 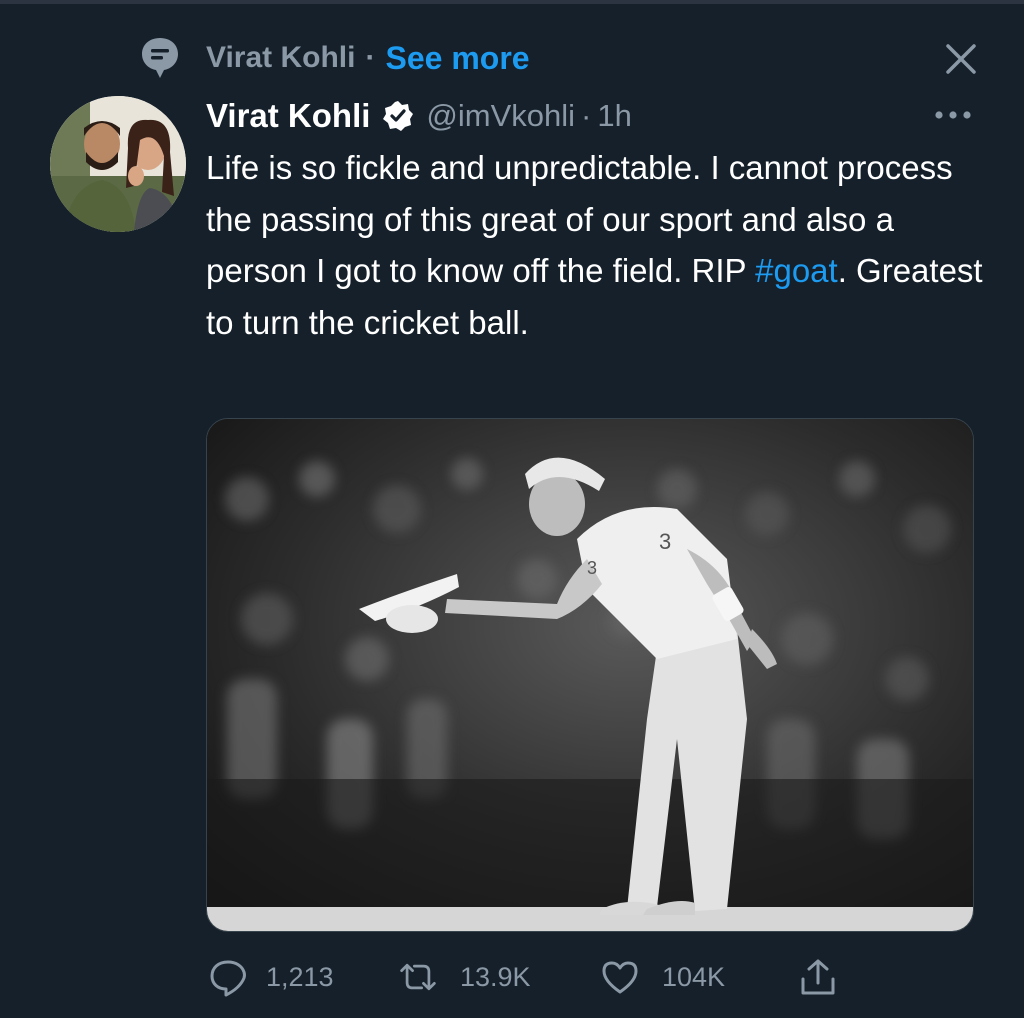 I want to click on see-more-link: See more, so click(x=457, y=58).